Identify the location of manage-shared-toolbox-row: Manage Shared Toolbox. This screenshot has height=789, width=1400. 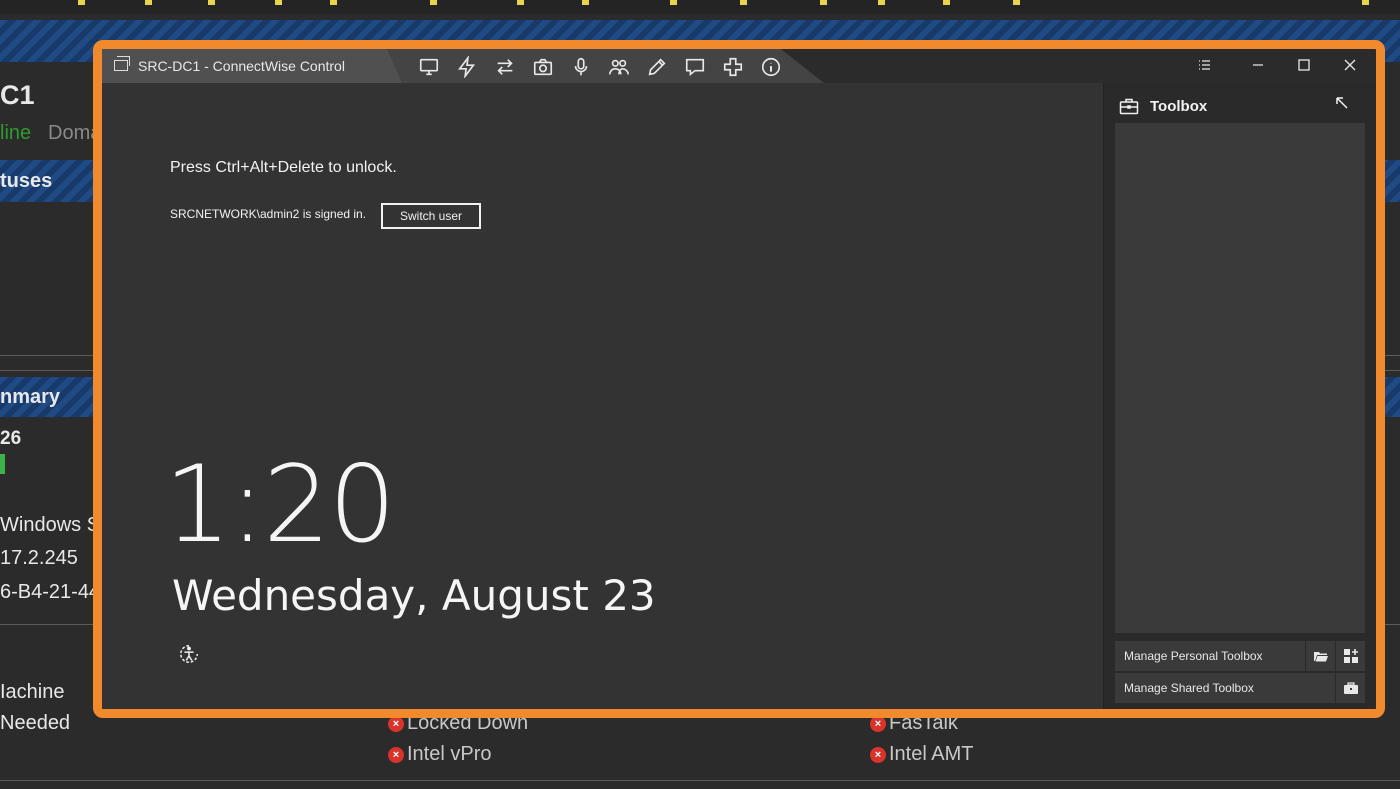
(1240, 688).